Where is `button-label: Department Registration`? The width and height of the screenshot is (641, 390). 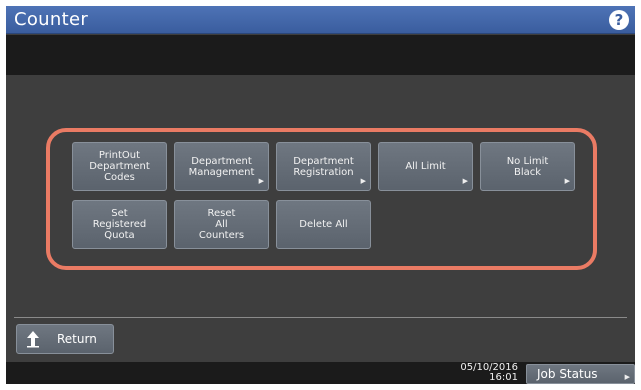
button-label: Department Registration is located at coordinates (323, 166).